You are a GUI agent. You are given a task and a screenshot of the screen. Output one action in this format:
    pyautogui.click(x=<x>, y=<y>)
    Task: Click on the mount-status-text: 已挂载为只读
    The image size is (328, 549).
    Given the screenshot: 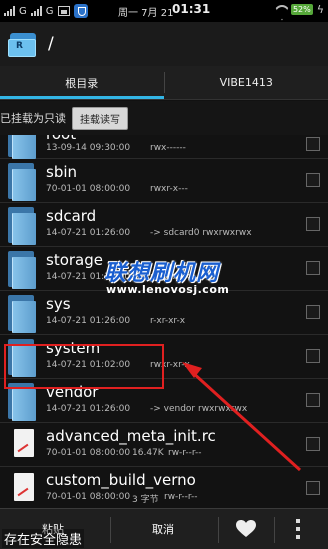 What is the action you would take?
    pyautogui.click(x=33, y=118)
    